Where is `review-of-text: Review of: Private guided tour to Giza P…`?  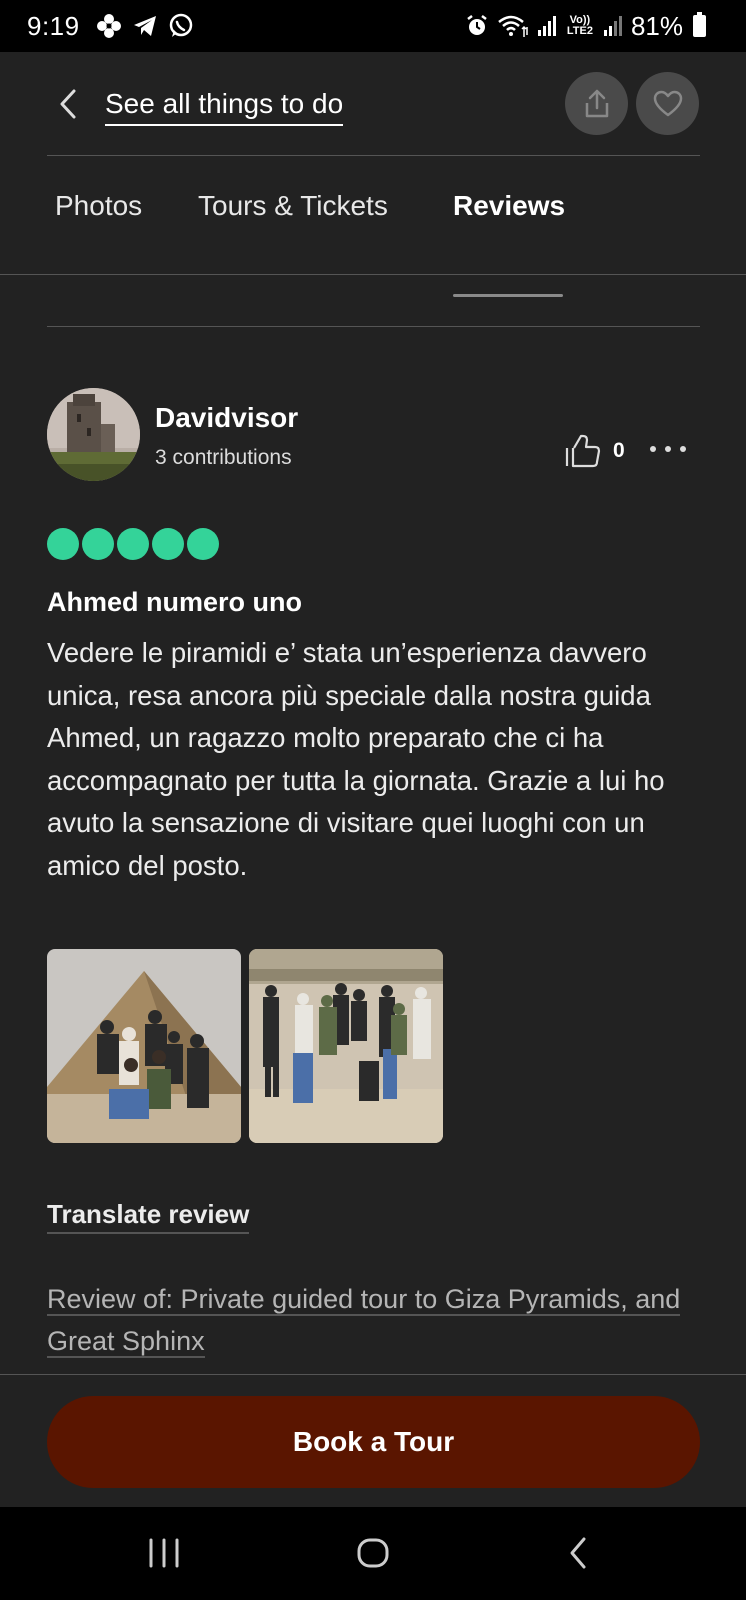
review-of-text: Review of: Private guided tour to Giza P… is located at coordinates (364, 1321).